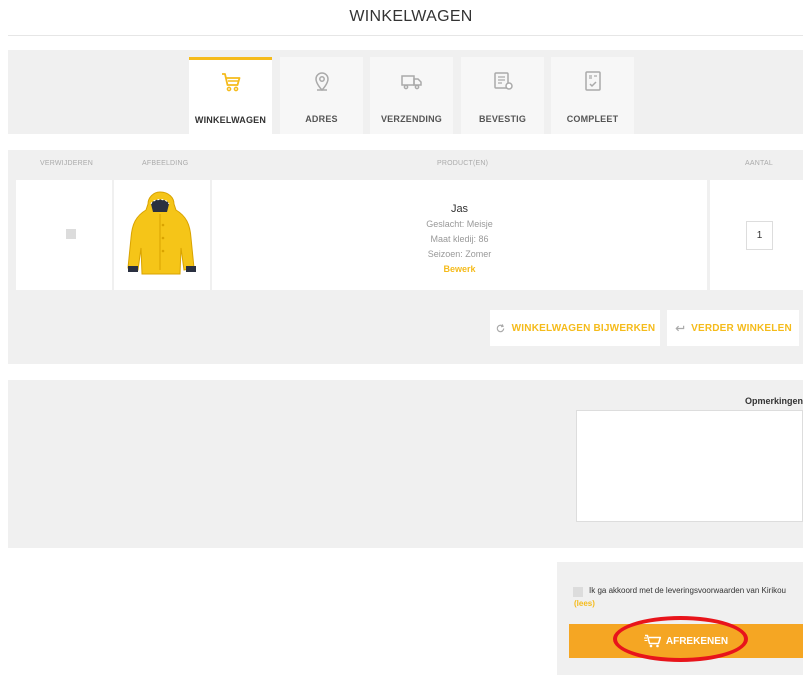 Image resolution: width=803 pixels, height=675 pixels. Describe the element at coordinates (67, 163) in the screenshot. I see `header-remove: VERWIJDEREN` at that location.